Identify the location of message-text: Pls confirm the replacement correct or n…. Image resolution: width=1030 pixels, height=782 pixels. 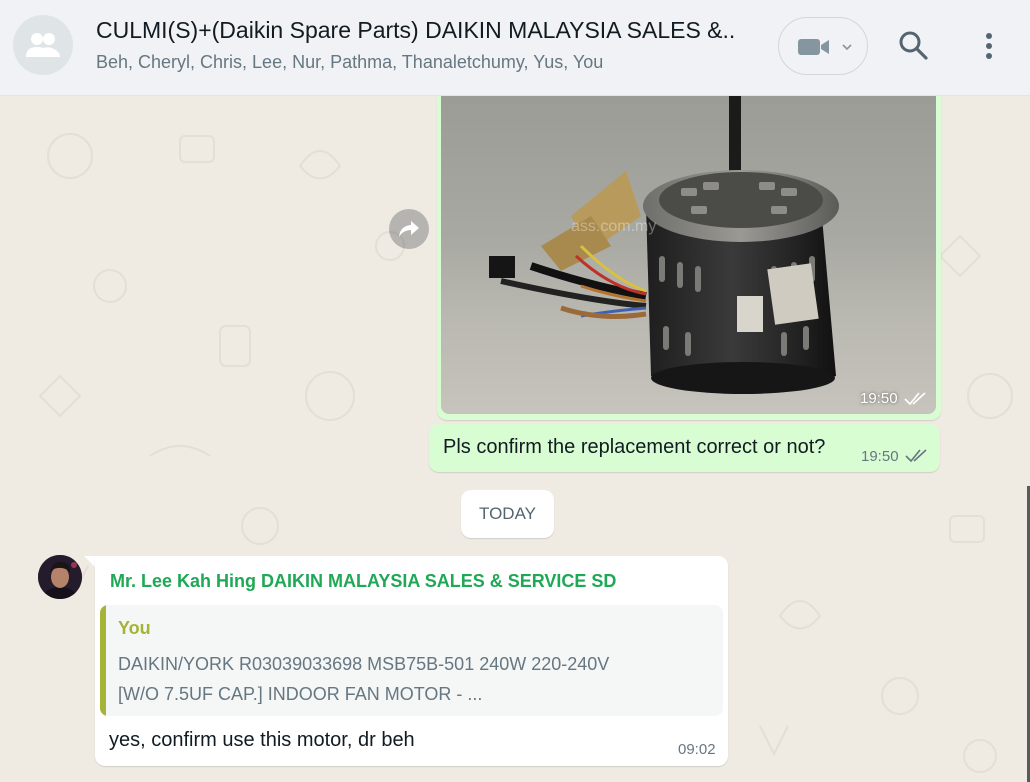
(634, 447).